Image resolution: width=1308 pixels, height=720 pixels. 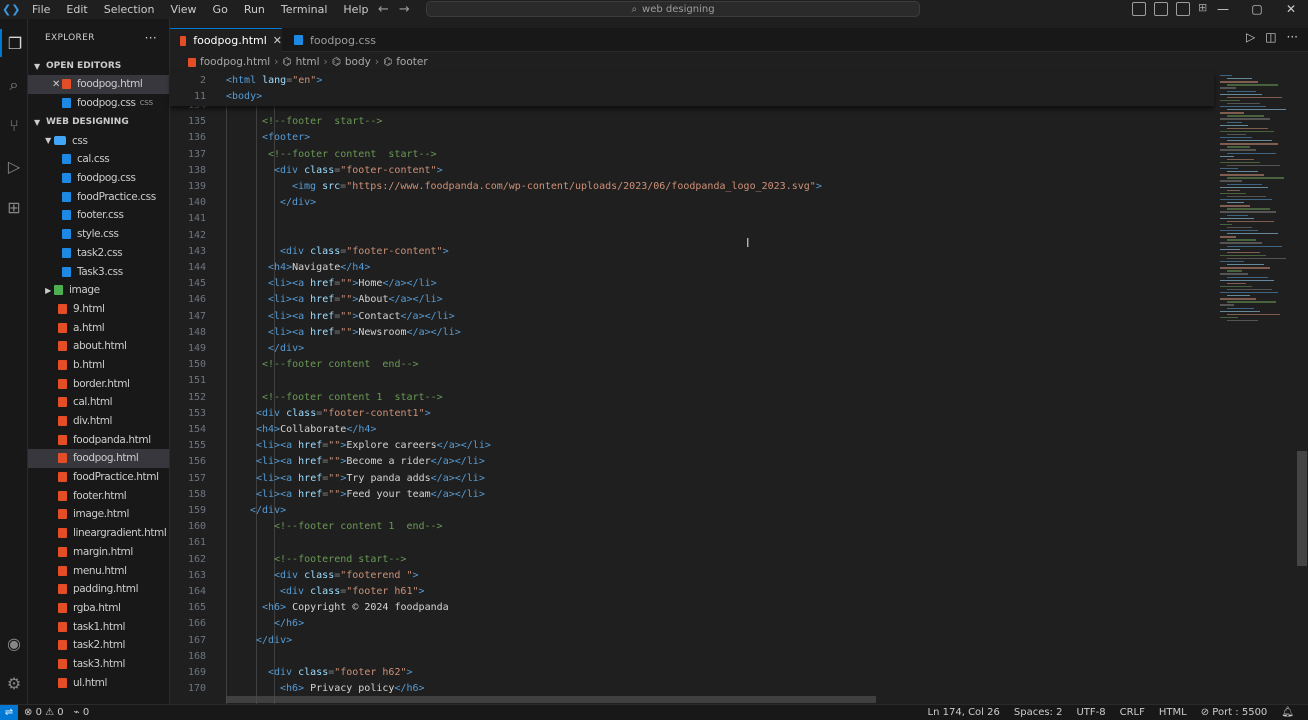 What do you see at coordinates (98, 682) in the screenshot?
I see `file-item: ul.html` at bounding box center [98, 682].